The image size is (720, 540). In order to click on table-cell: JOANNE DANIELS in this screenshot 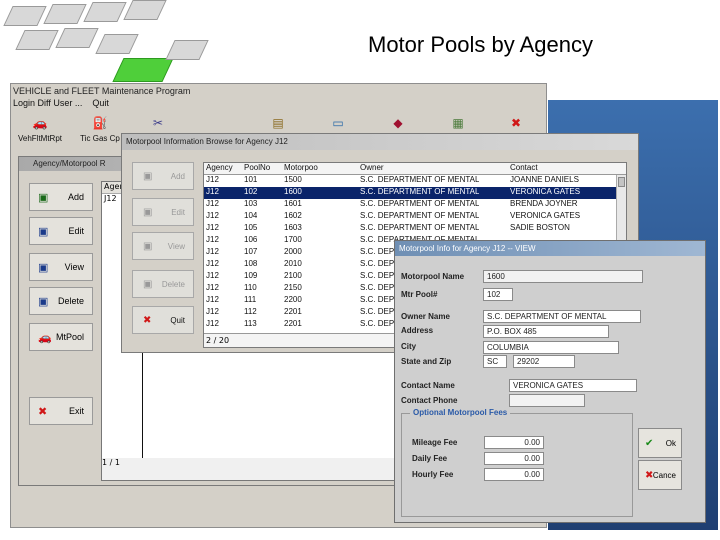, I will do `click(544, 179)`.